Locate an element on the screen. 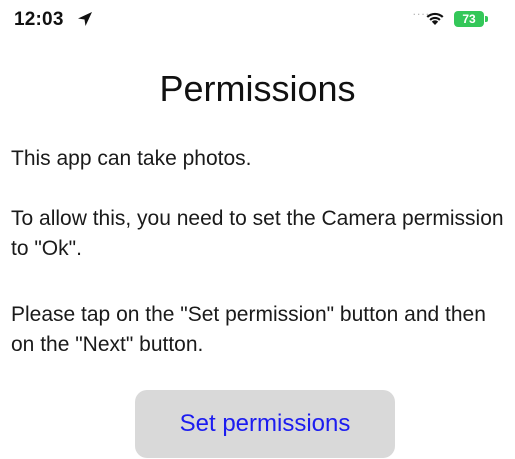  status-bar: 12:03 .... 73 is located at coordinates (257, 20).